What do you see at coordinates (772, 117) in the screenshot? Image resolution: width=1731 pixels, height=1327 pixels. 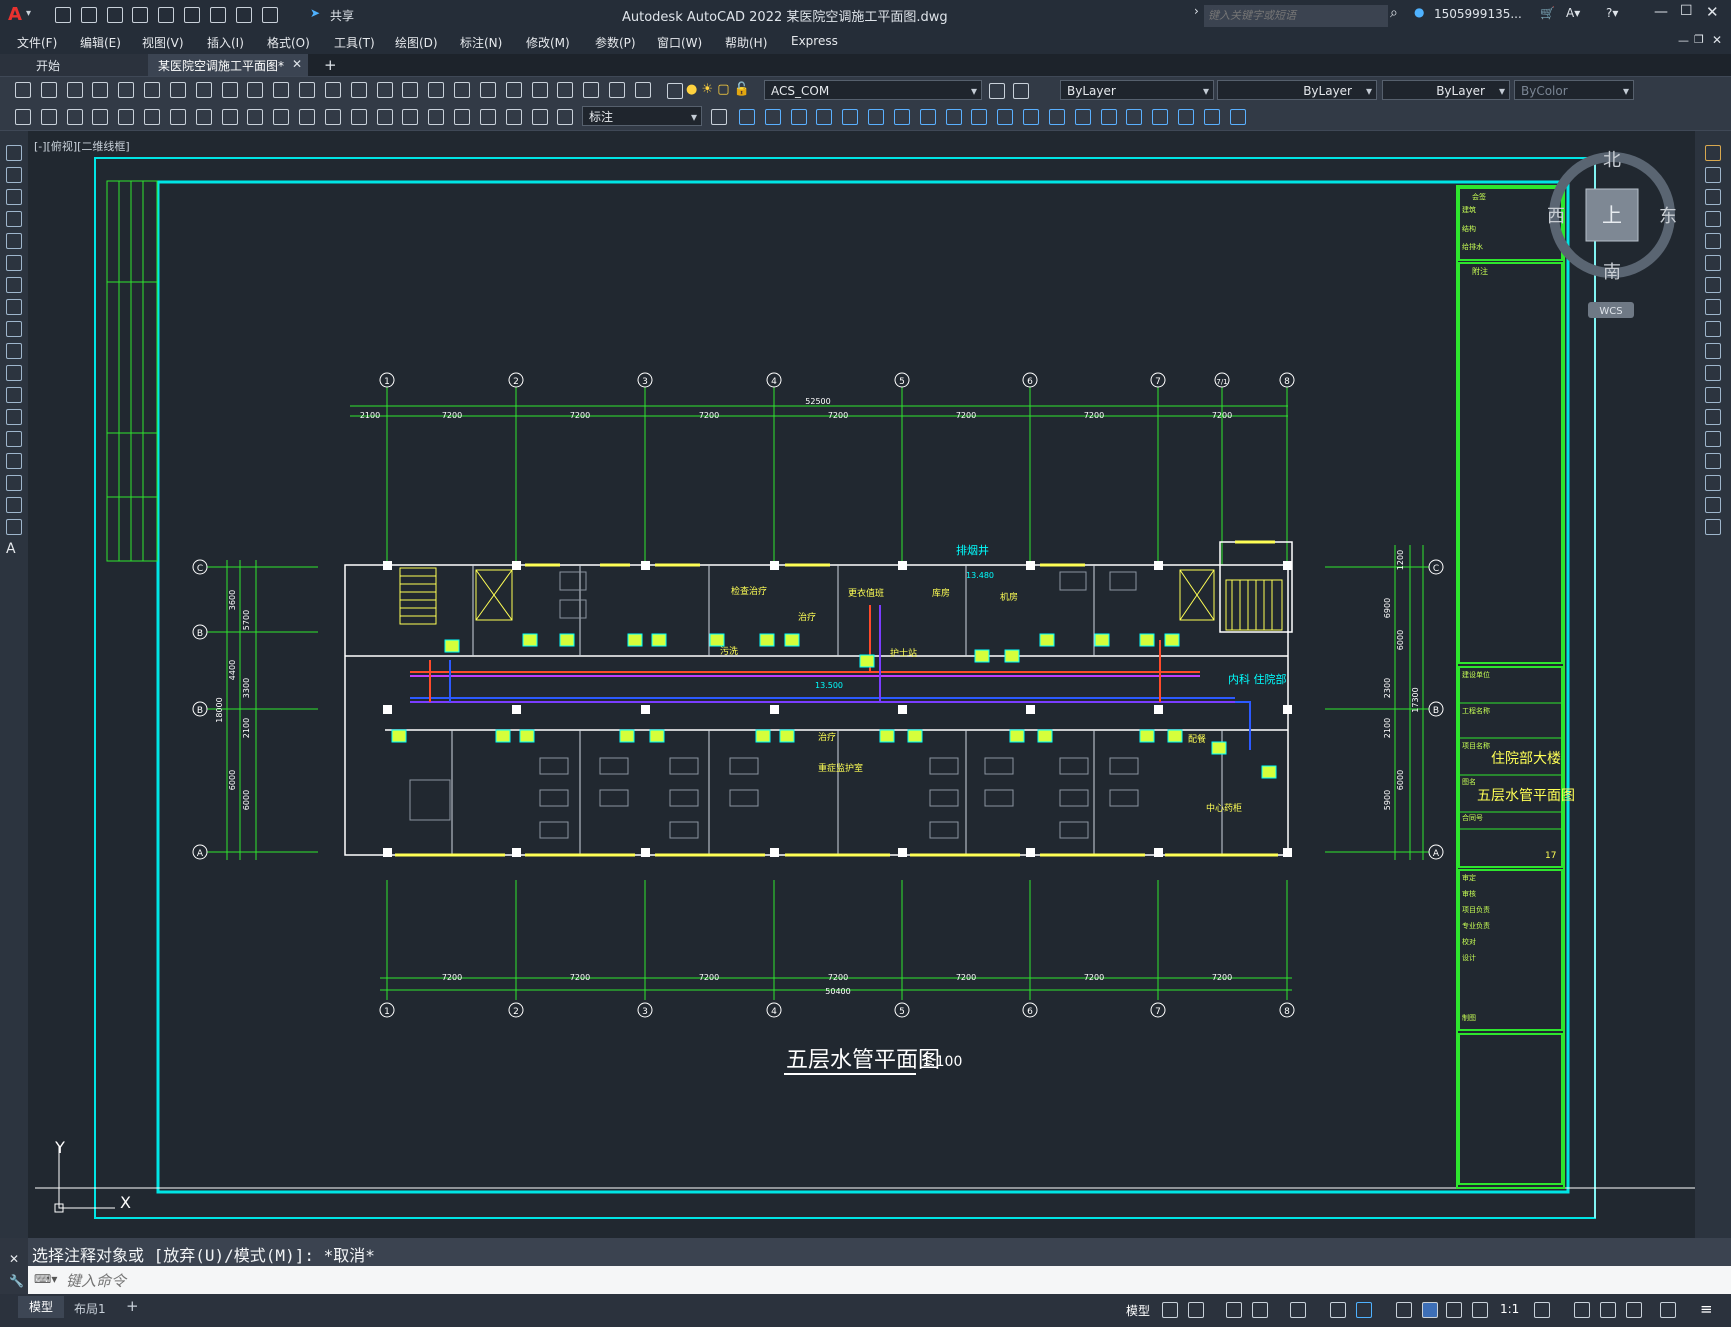 I see `copy-object-icon` at bounding box center [772, 117].